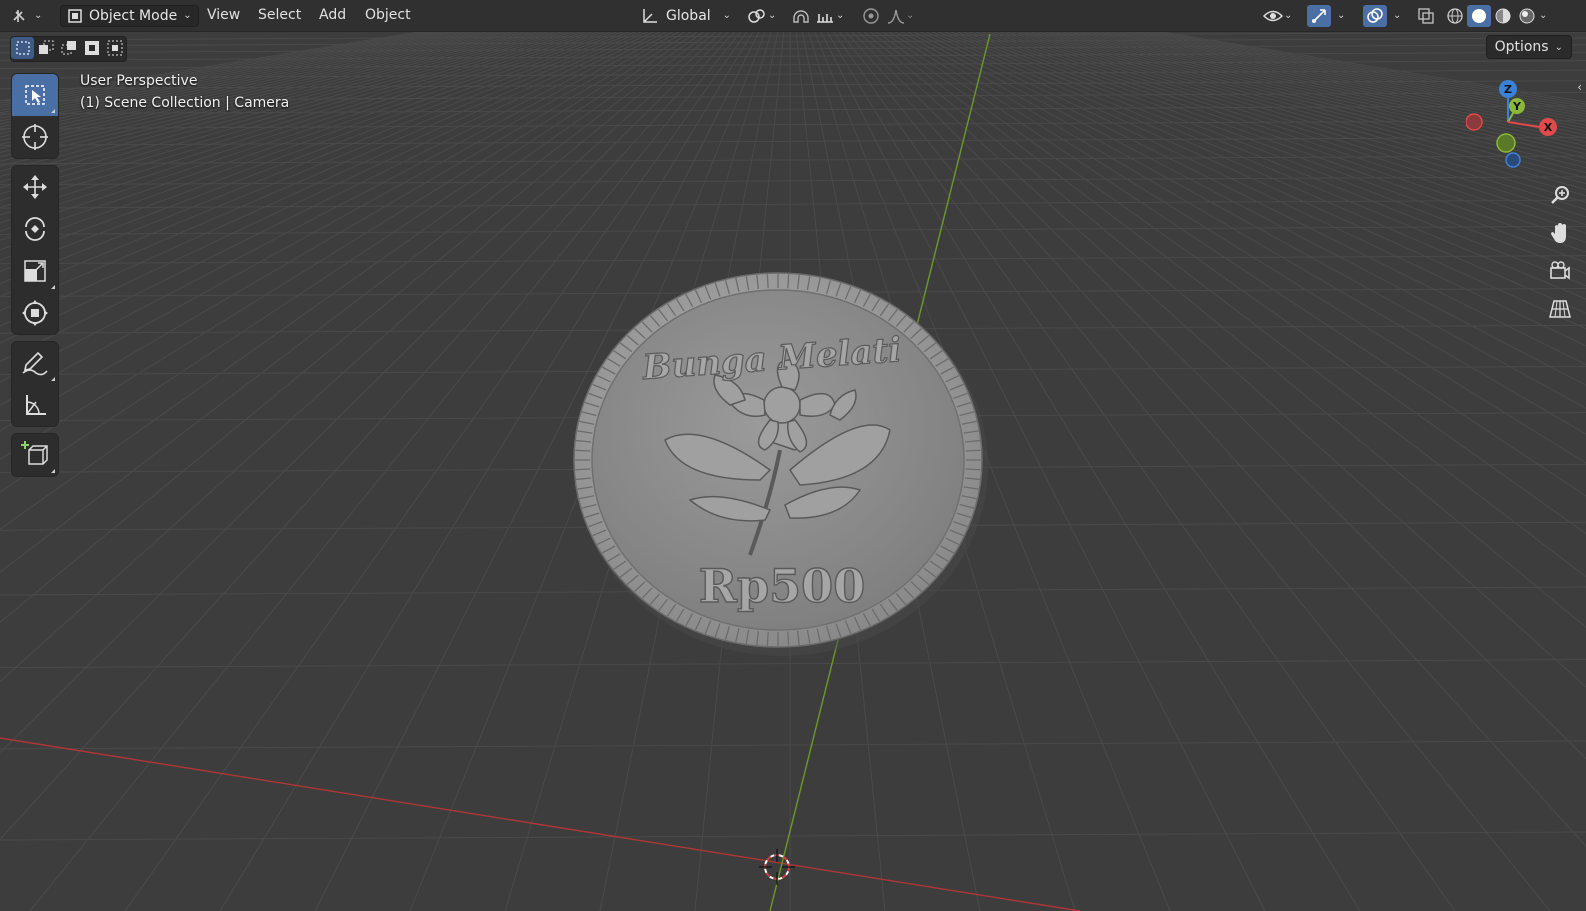 This screenshot has width=1586, height=911. Describe the element at coordinates (757, 16) in the screenshot. I see `pivot-icon` at that location.